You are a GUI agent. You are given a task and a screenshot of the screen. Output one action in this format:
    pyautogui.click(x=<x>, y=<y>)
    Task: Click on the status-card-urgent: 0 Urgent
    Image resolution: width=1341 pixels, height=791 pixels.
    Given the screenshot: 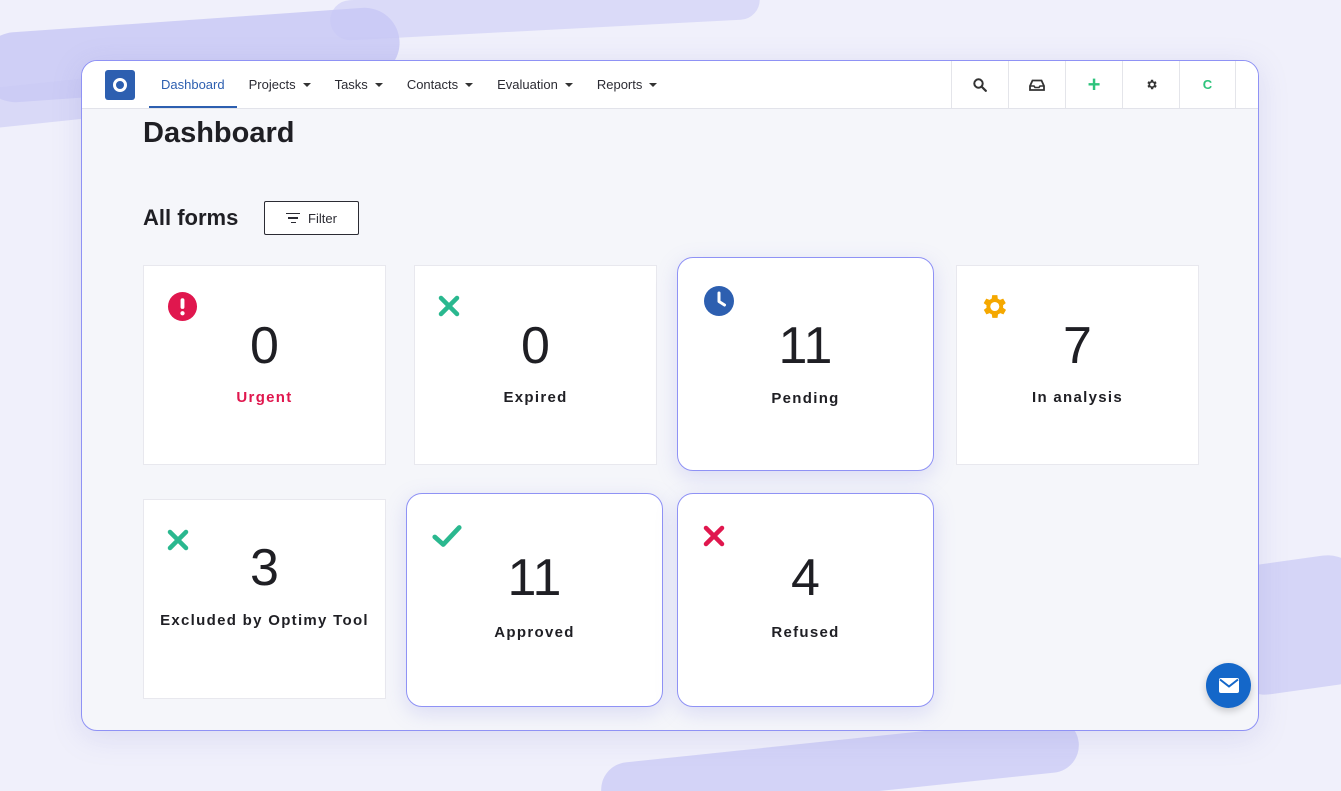 What is the action you would take?
    pyautogui.click(x=264, y=365)
    